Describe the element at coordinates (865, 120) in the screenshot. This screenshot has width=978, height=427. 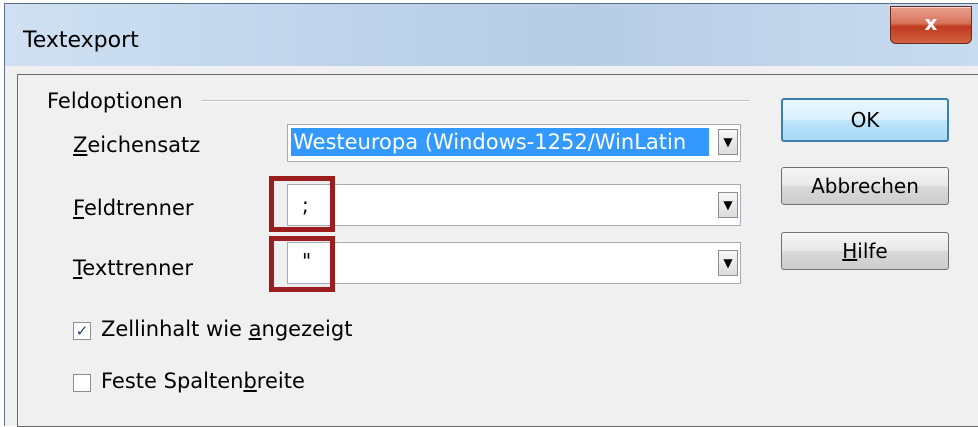
I see `ok-button: OK` at that location.